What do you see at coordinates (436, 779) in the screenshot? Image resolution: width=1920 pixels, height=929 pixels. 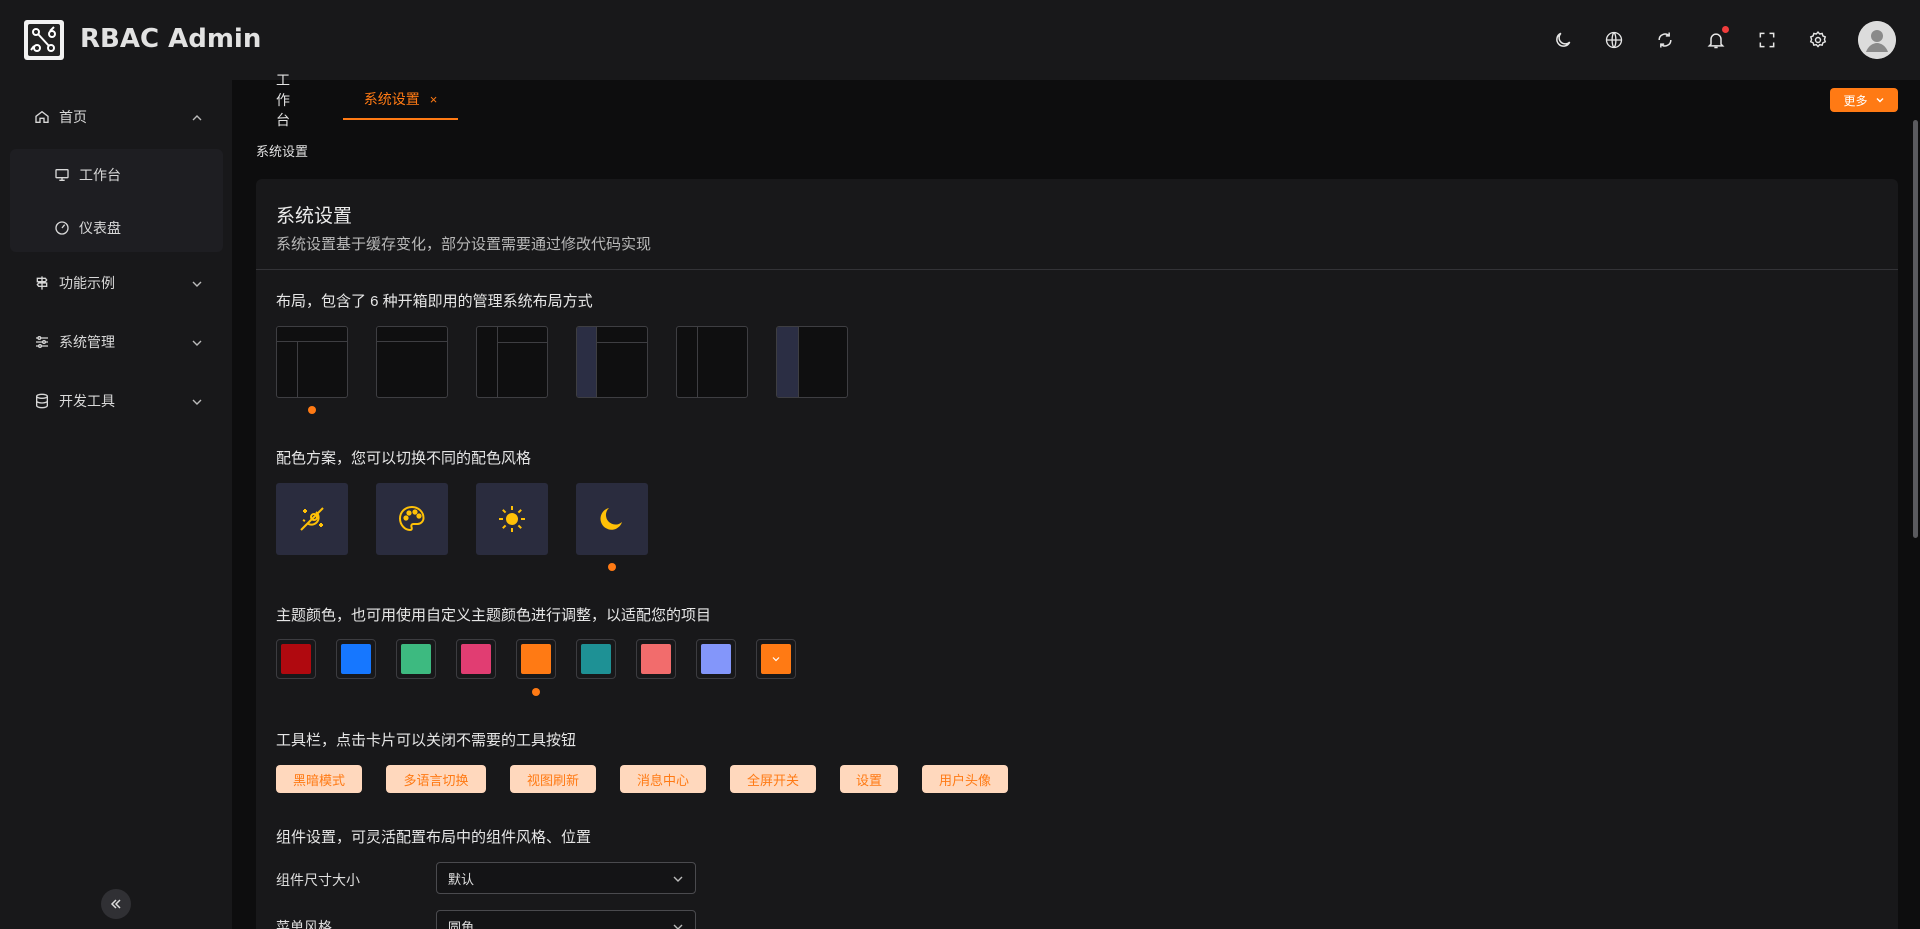 I see `toolbar-chip-language: 多语言切换` at bounding box center [436, 779].